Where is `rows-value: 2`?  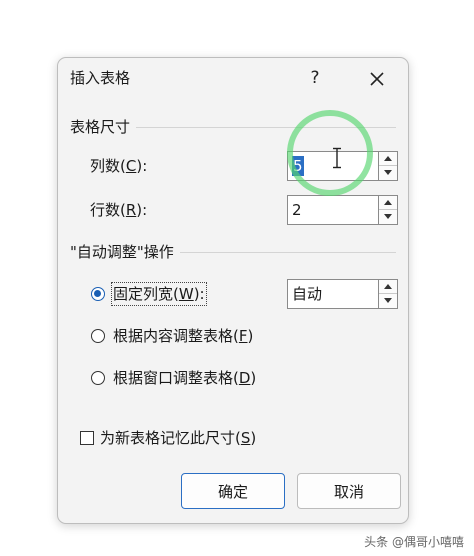 rows-value: 2 is located at coordinates (297, 210).